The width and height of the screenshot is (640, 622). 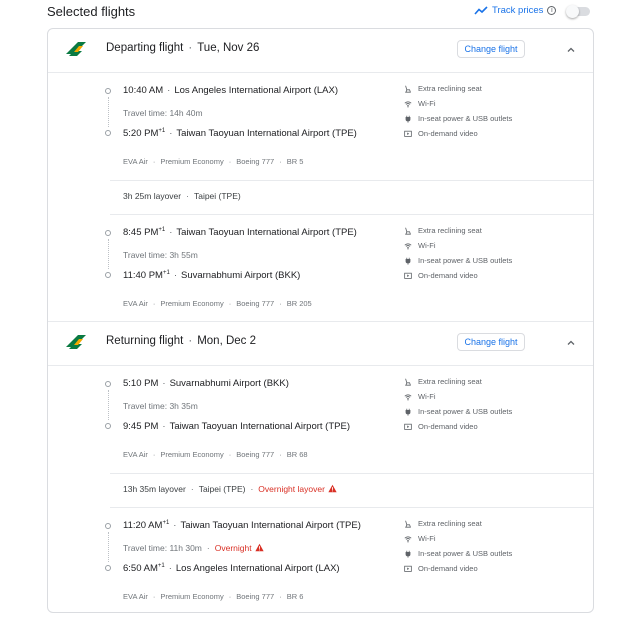 What do you see at coordinates (552, 10) in the screenshot?
I see `info-icon: i` at bounding box center [552, 10].